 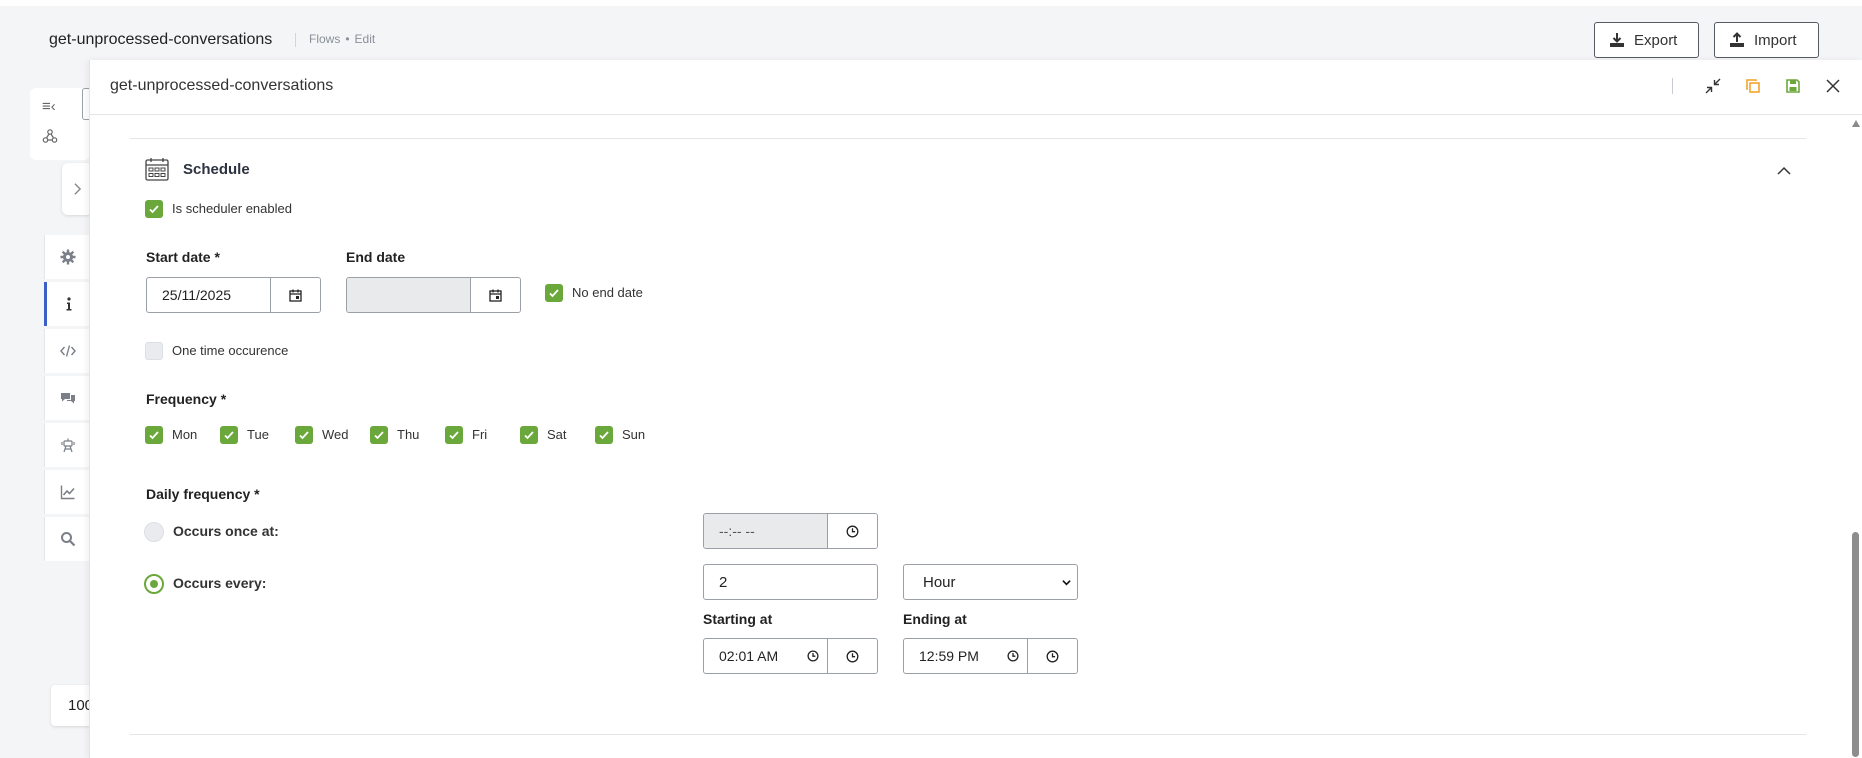 I want to click on occurs-once-radio, so click(x=154, y=532).